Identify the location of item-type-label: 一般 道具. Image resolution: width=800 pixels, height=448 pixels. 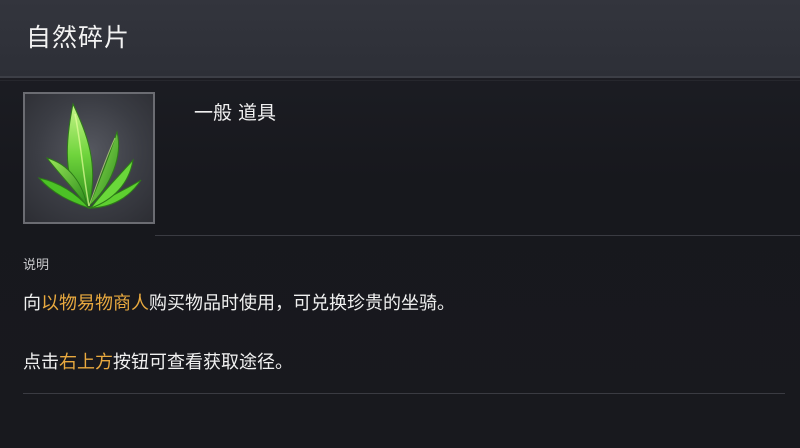
(235, 113).